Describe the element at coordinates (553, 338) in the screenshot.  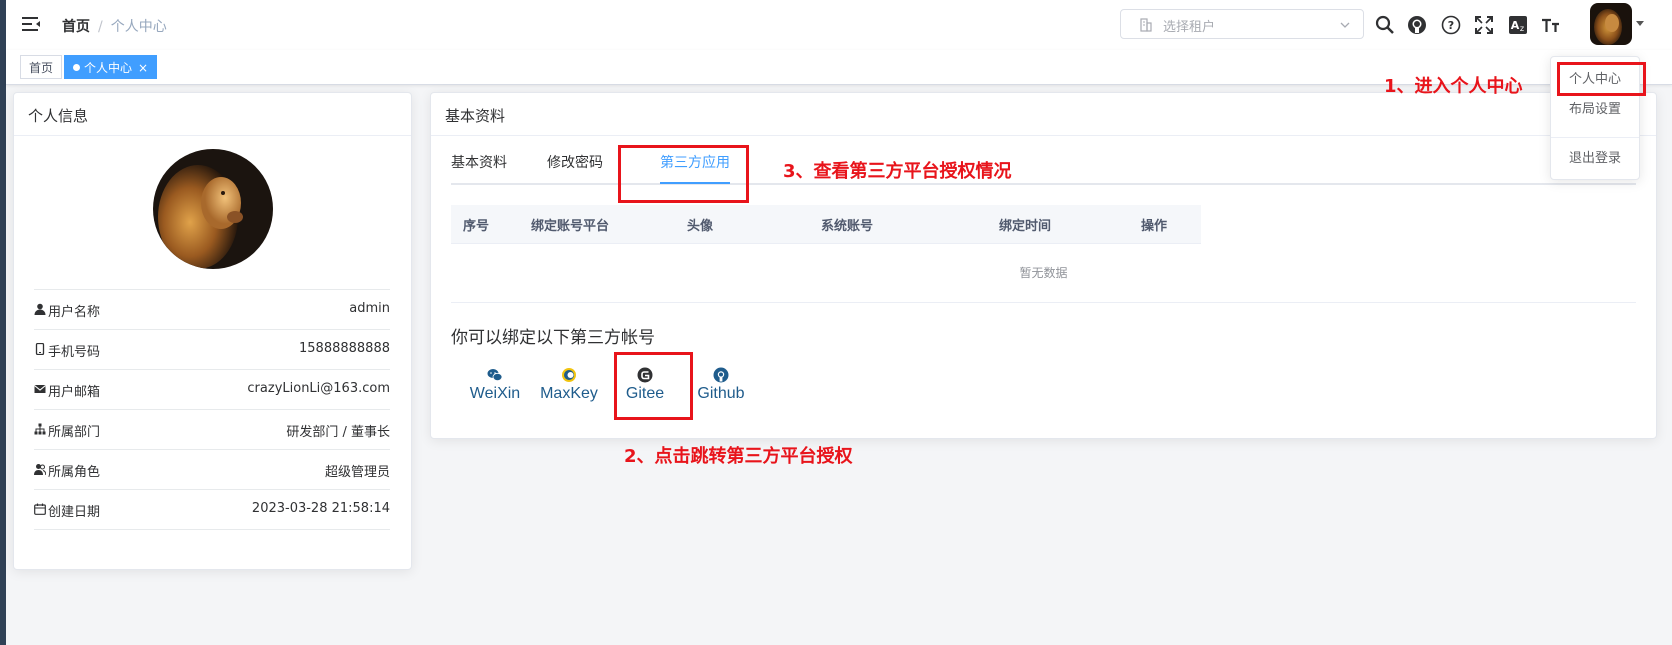
I see `bind-title: 你可以绑定以下第三方帐号` at that location.